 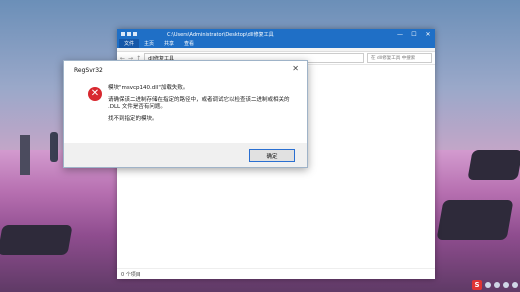 I want to click on item-count: 0 个项目, so click(x=131, y=274).